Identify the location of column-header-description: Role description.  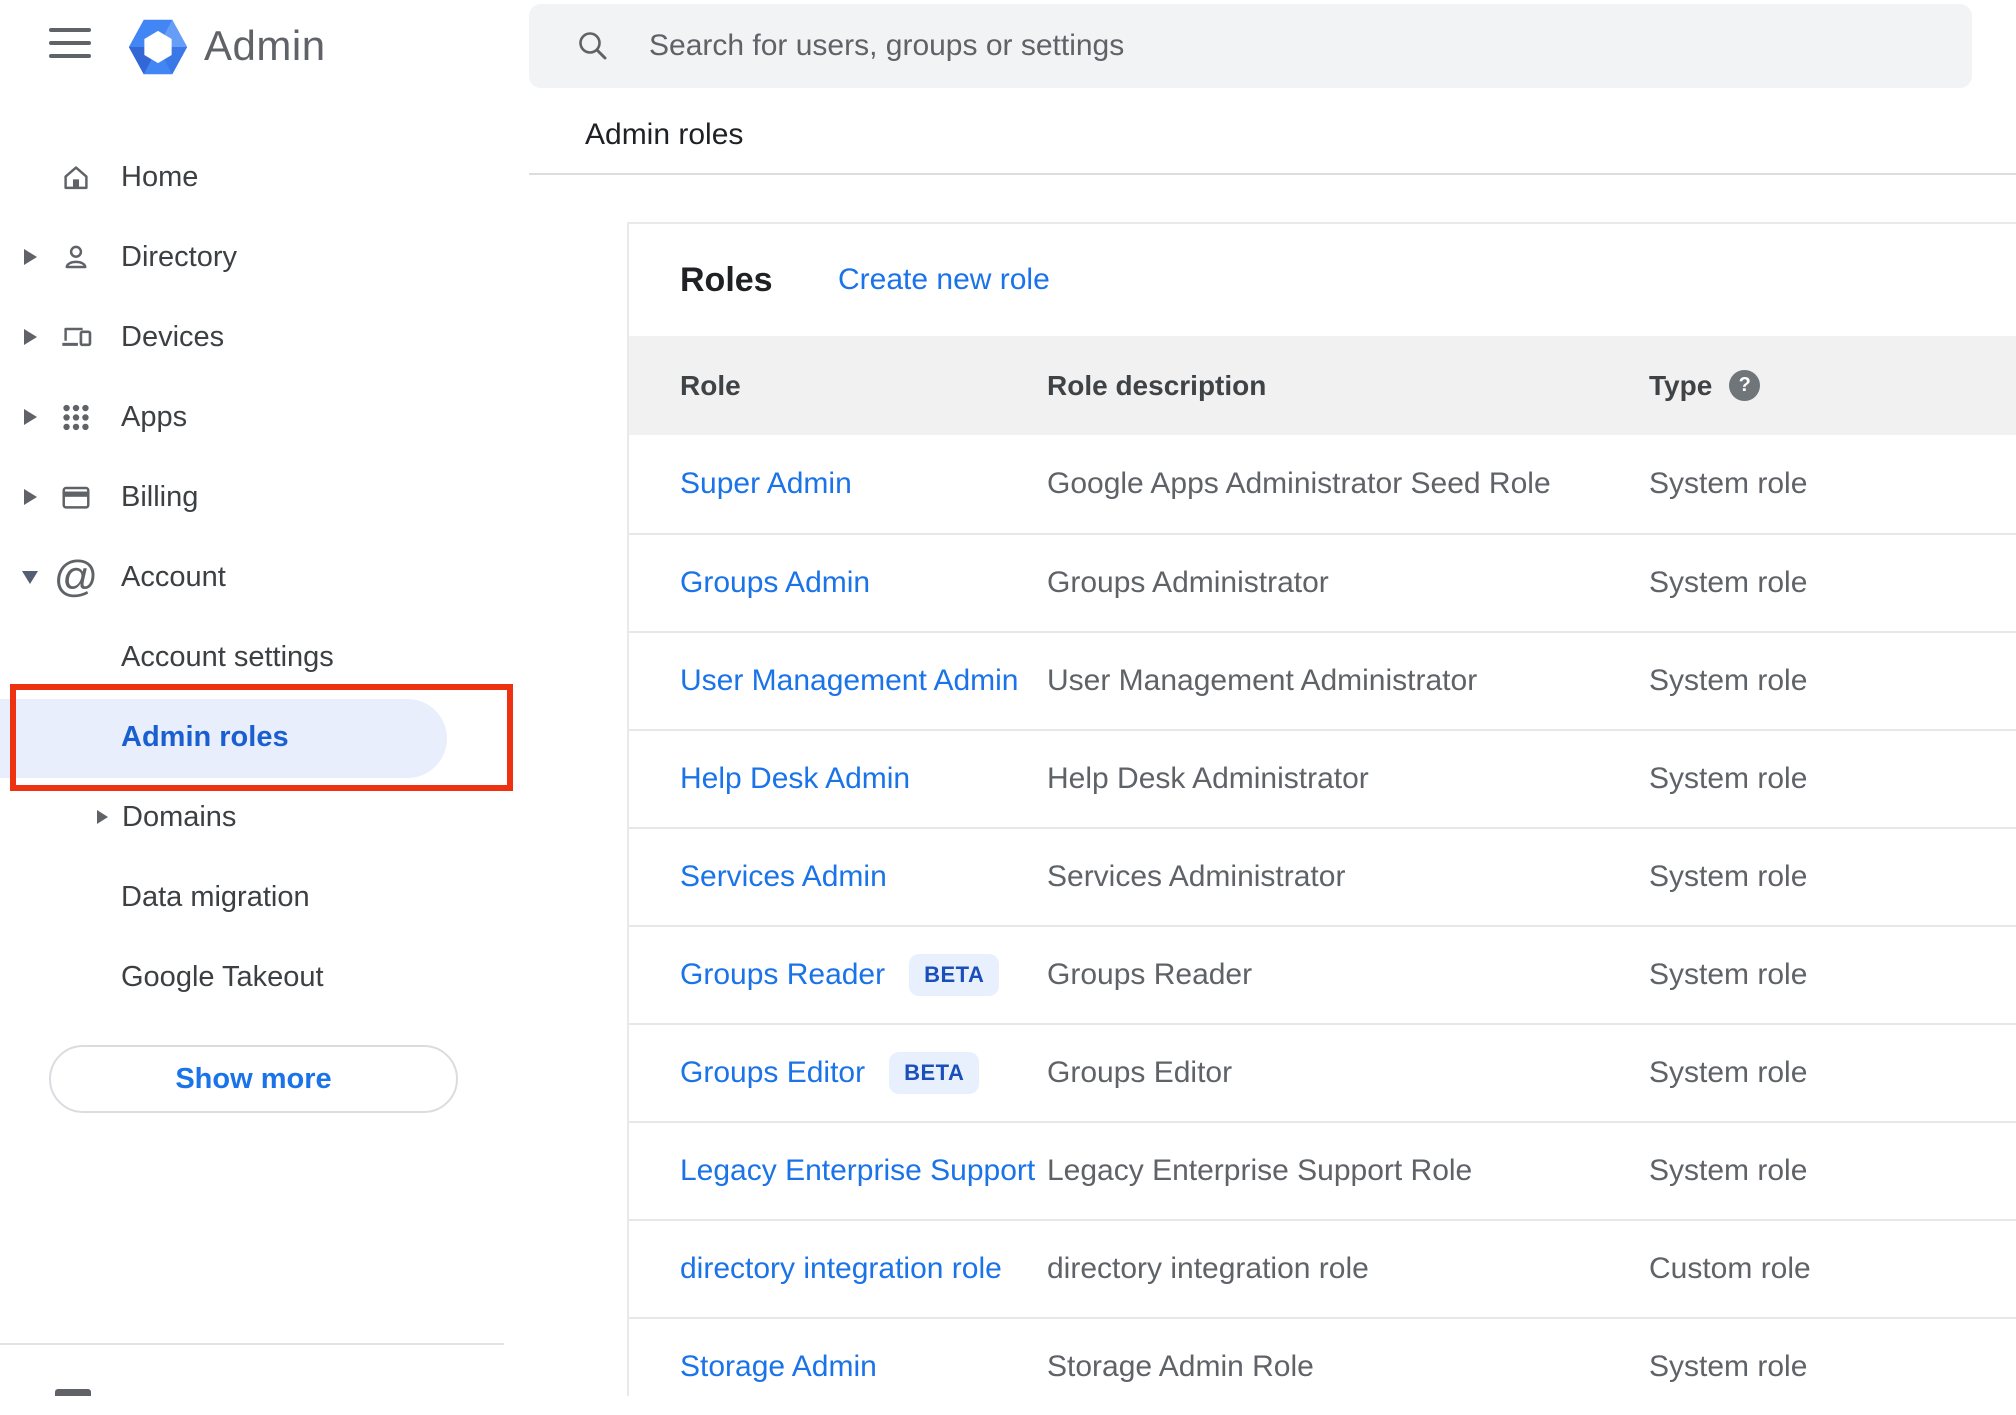
(1157, 385).